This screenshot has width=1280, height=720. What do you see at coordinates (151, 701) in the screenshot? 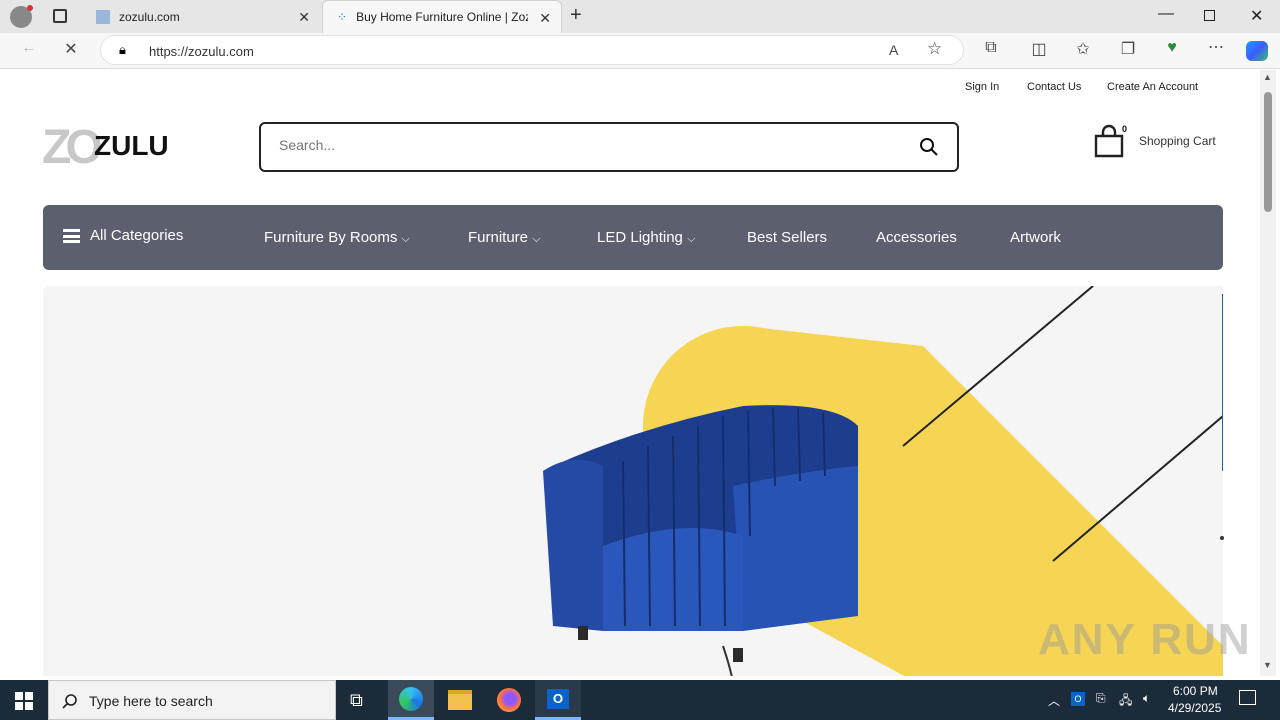
I see `taskbar-search-placeholder: Type here to search` at bounding box center [151, 701].